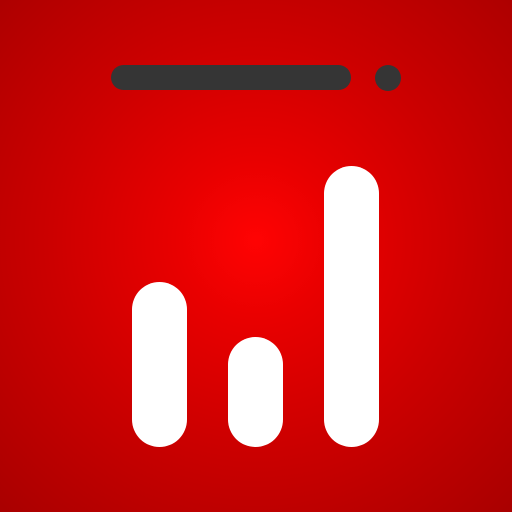 This screenshot has height=512, width=512. What do you see at coordinates (351, 306) in the screenshot?
I see `chart-bar-tallest` at bounding box center [351, 306].